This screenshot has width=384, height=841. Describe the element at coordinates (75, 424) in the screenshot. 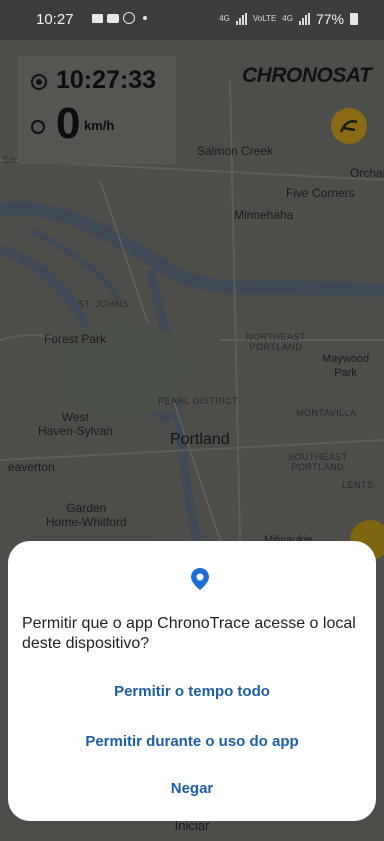

I see `map-label-west-haven: West Haven-Sylvan` at that location.